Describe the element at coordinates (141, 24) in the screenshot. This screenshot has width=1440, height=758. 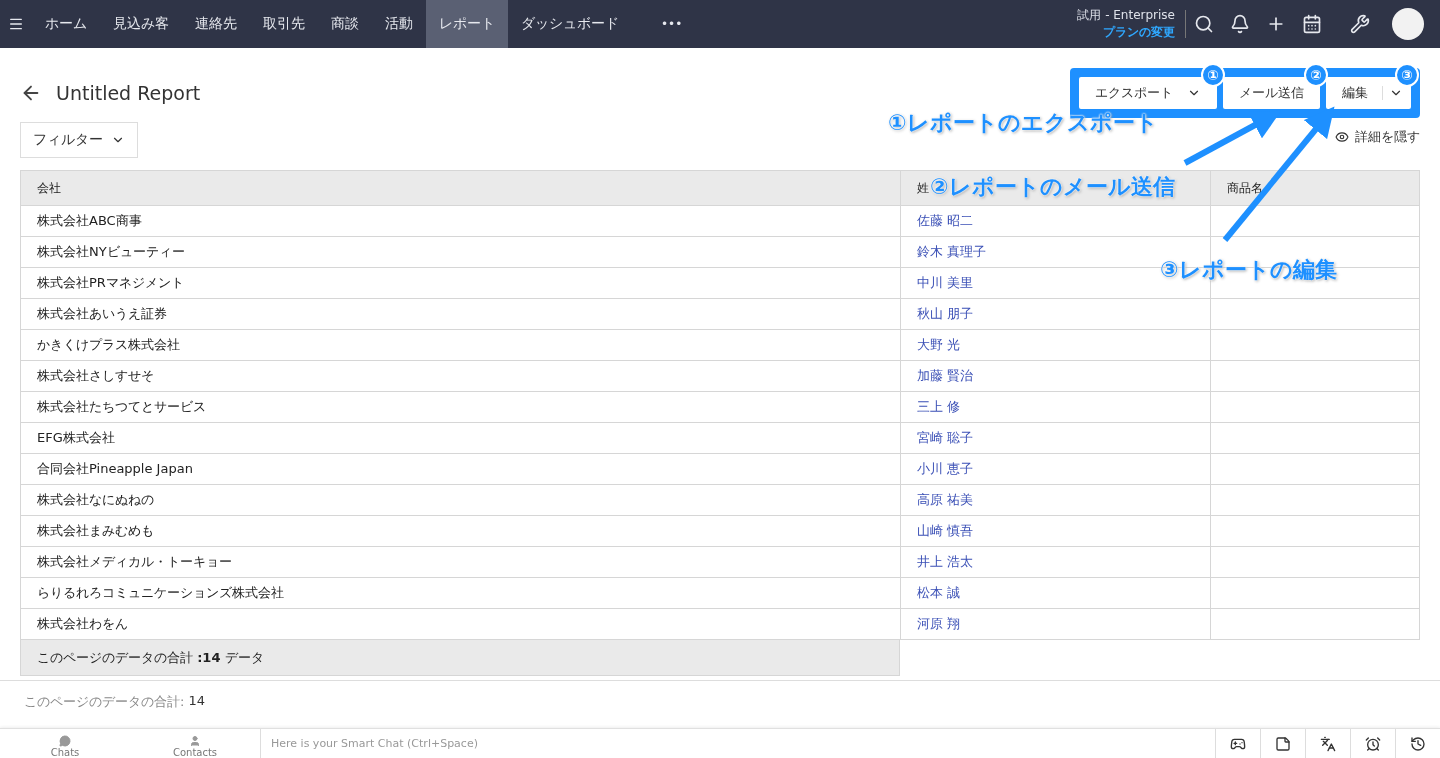
I see `nav-tab: 見込み客` at that location.